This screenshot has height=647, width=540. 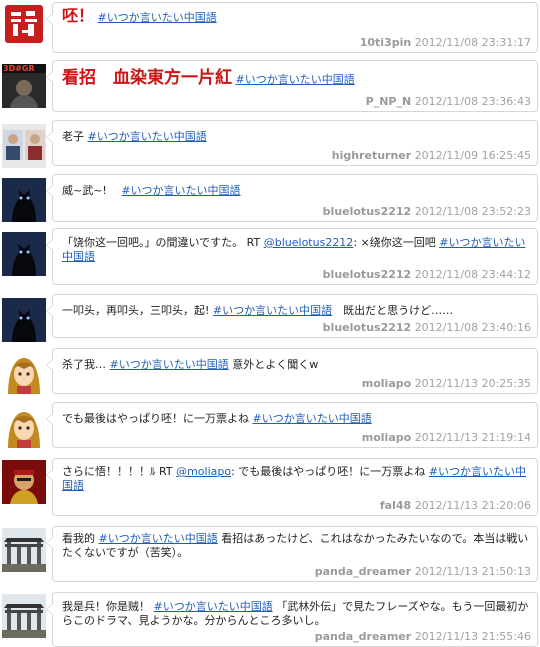 I want to click on tweet-text: 意外とよく聞くw, so click(x=273, y=364).